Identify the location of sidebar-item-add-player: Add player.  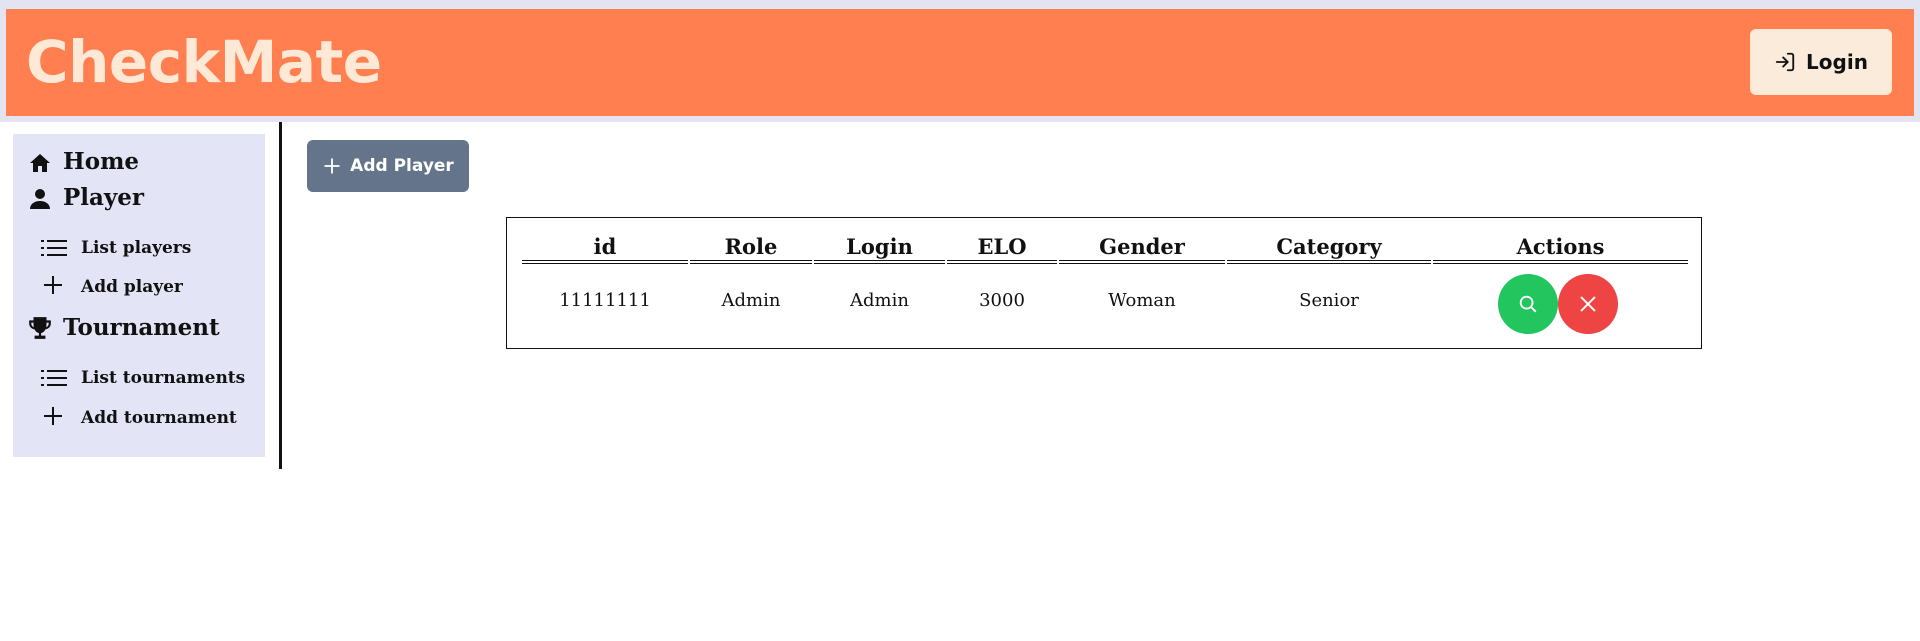
(112, 285).